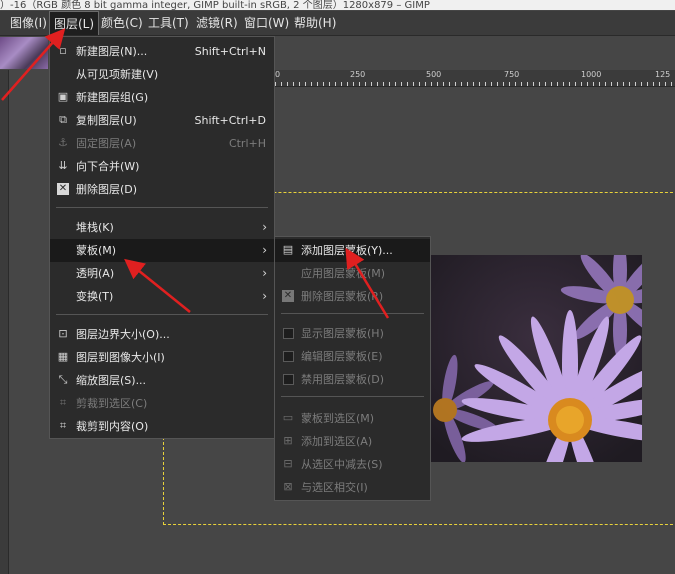 The image size is (675, 574). I want to click on menu-item-label: 禁用图层蒙板(D), so click(343, 379).